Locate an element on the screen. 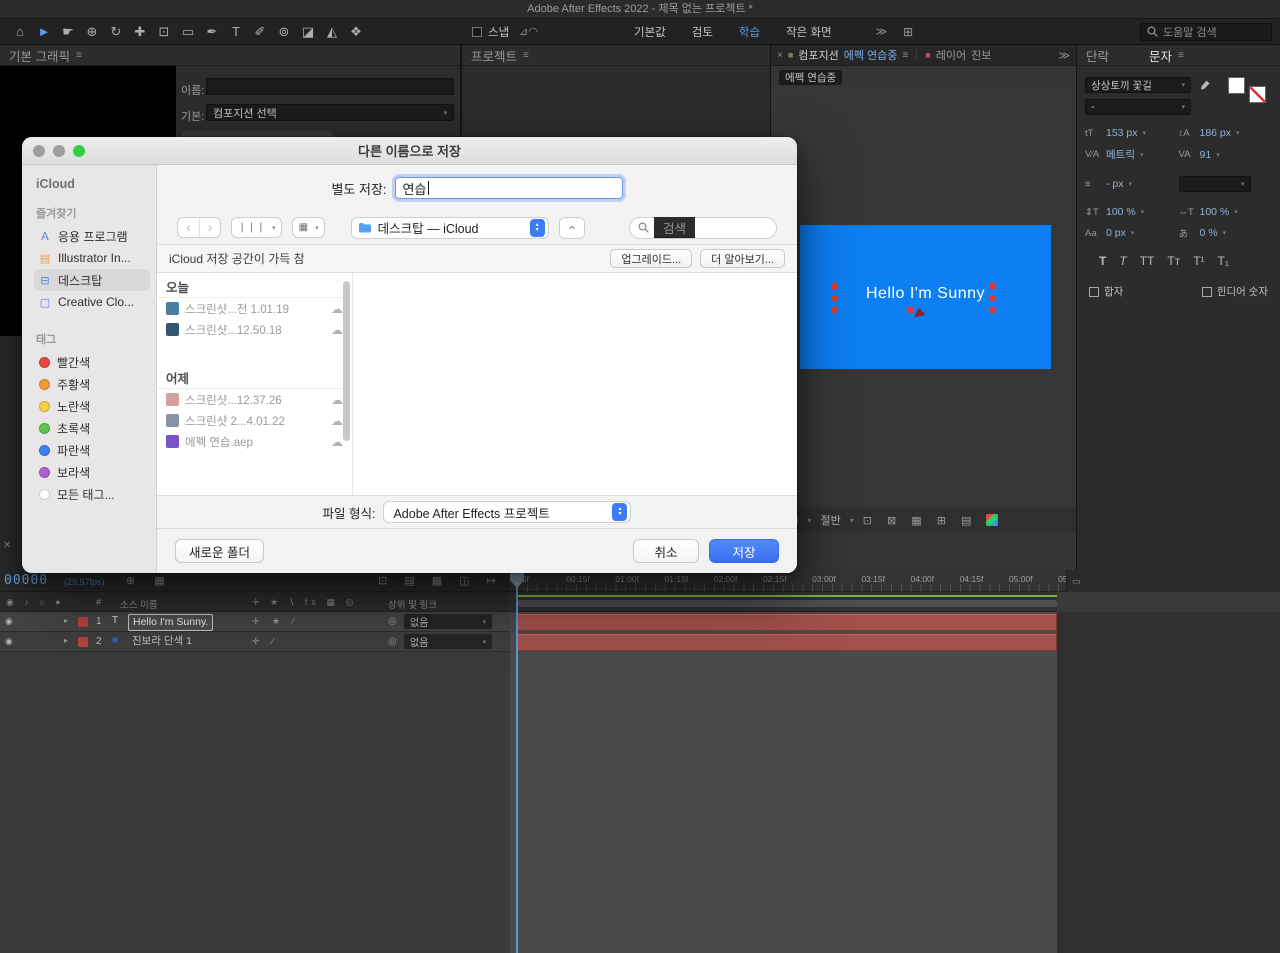 The image size is (1280, 953). baseline-shift-value: 0 px is located at coordinates (1116, 233).